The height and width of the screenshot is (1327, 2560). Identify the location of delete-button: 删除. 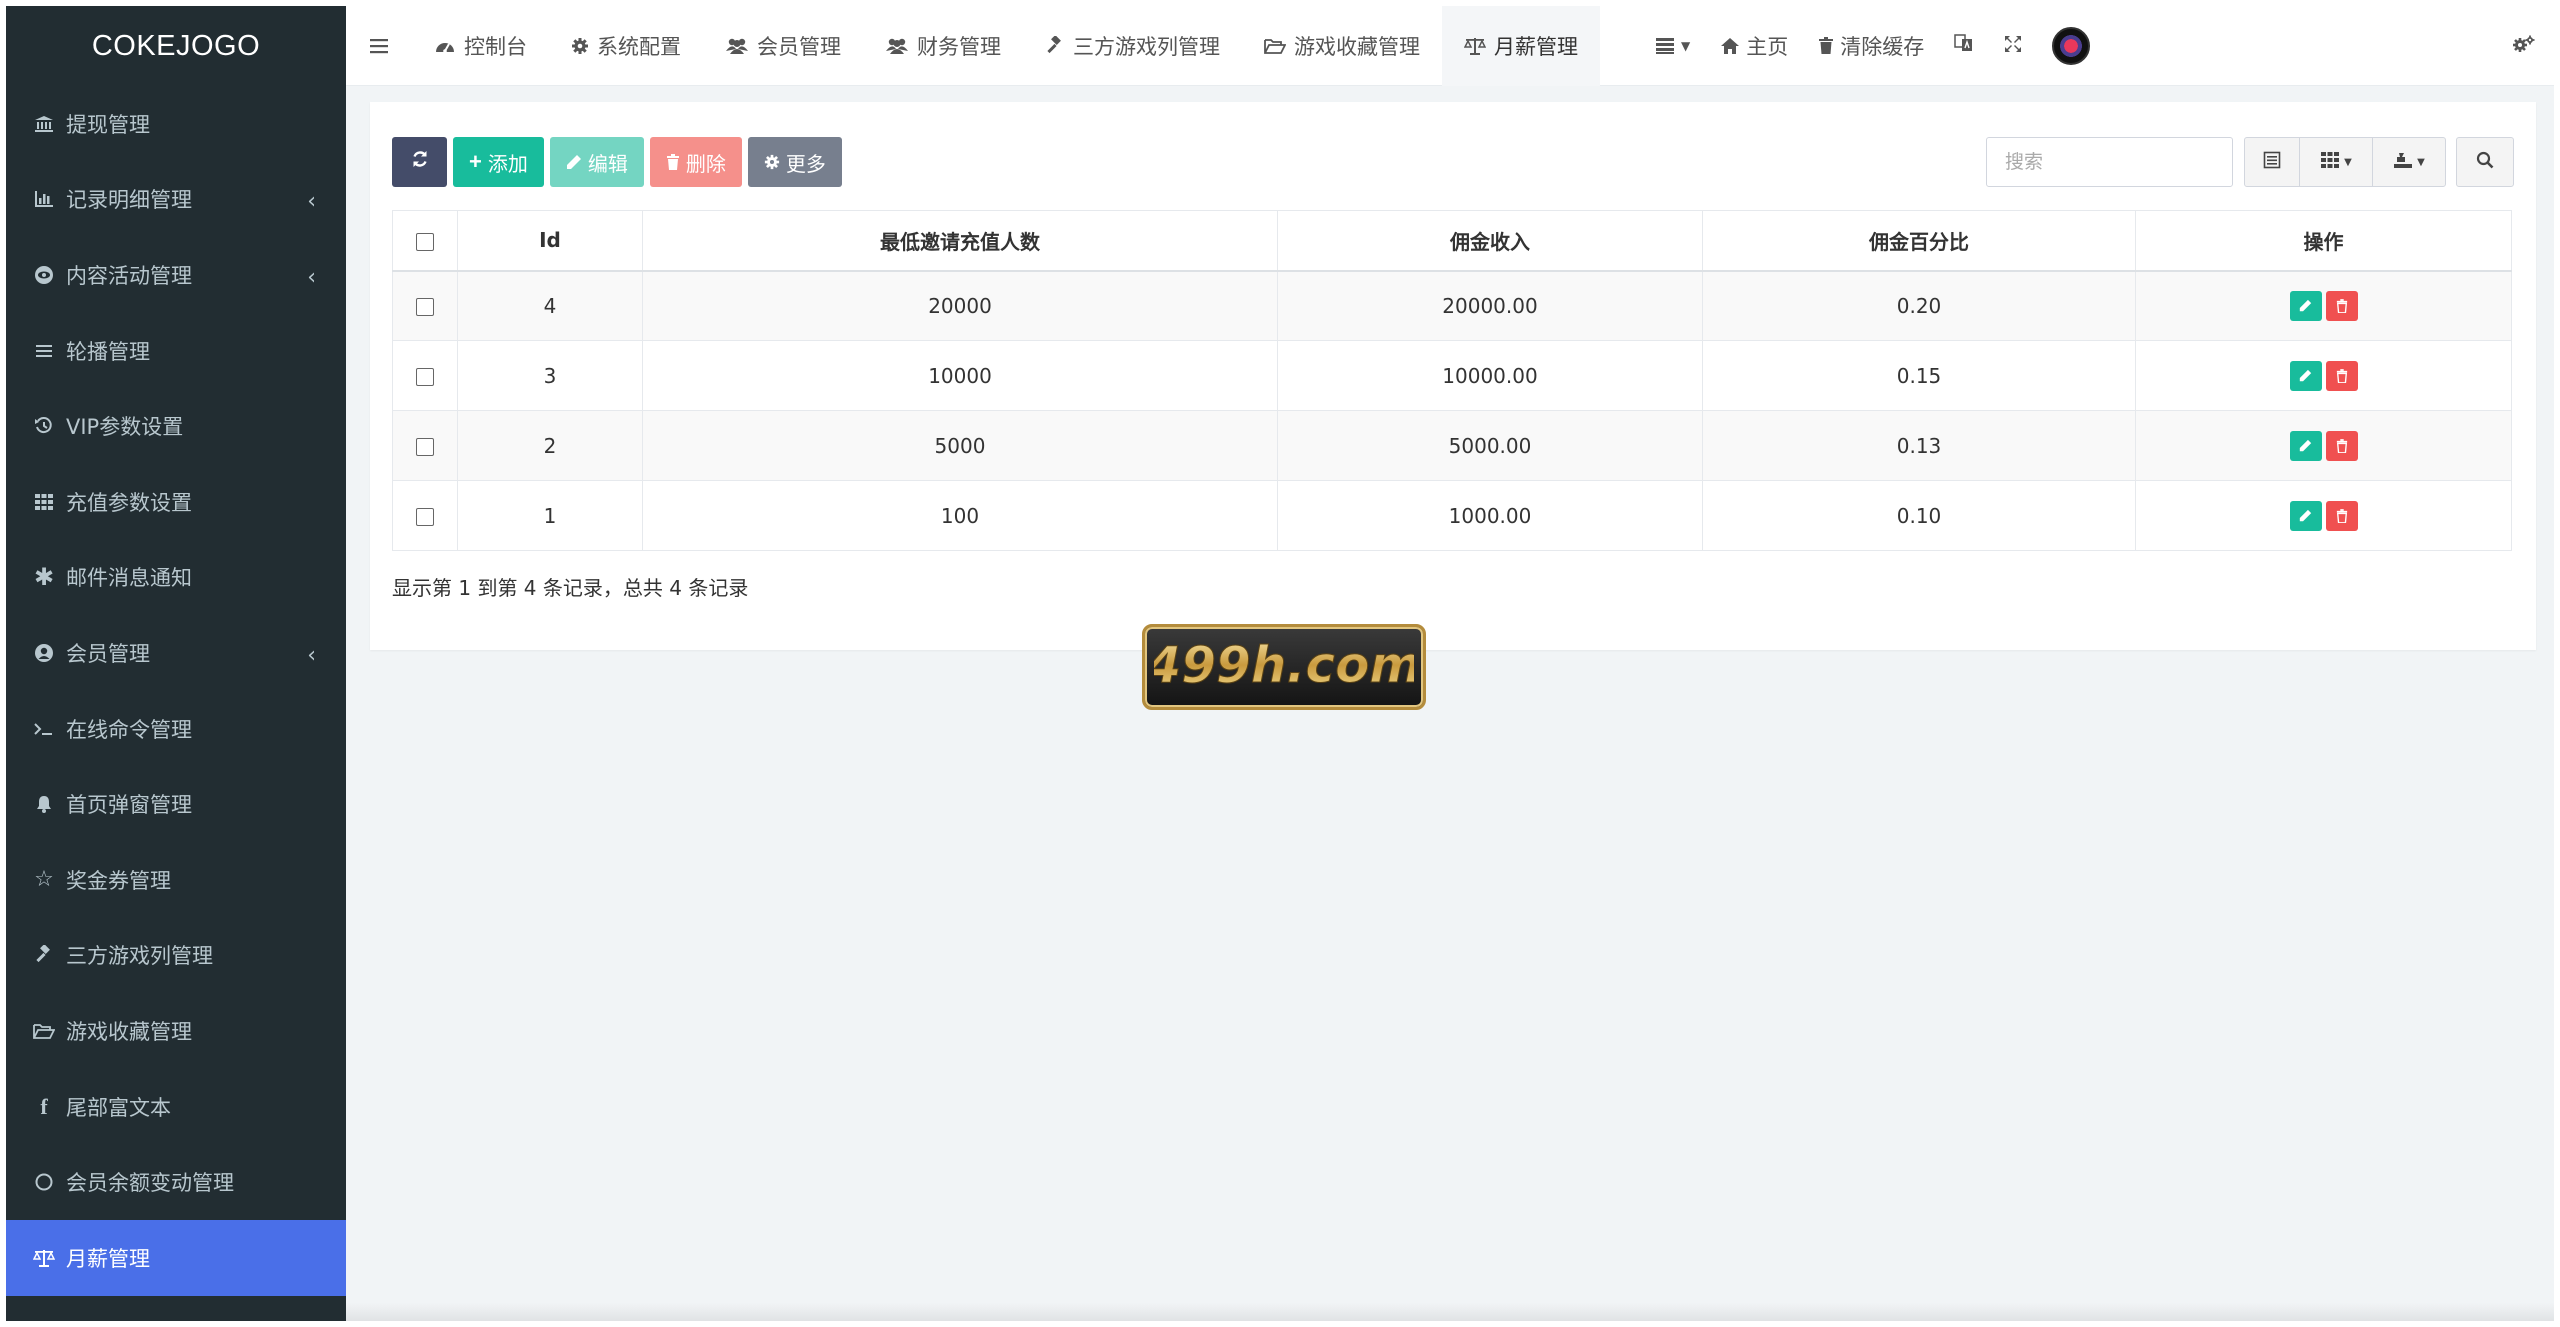
(695, 162).